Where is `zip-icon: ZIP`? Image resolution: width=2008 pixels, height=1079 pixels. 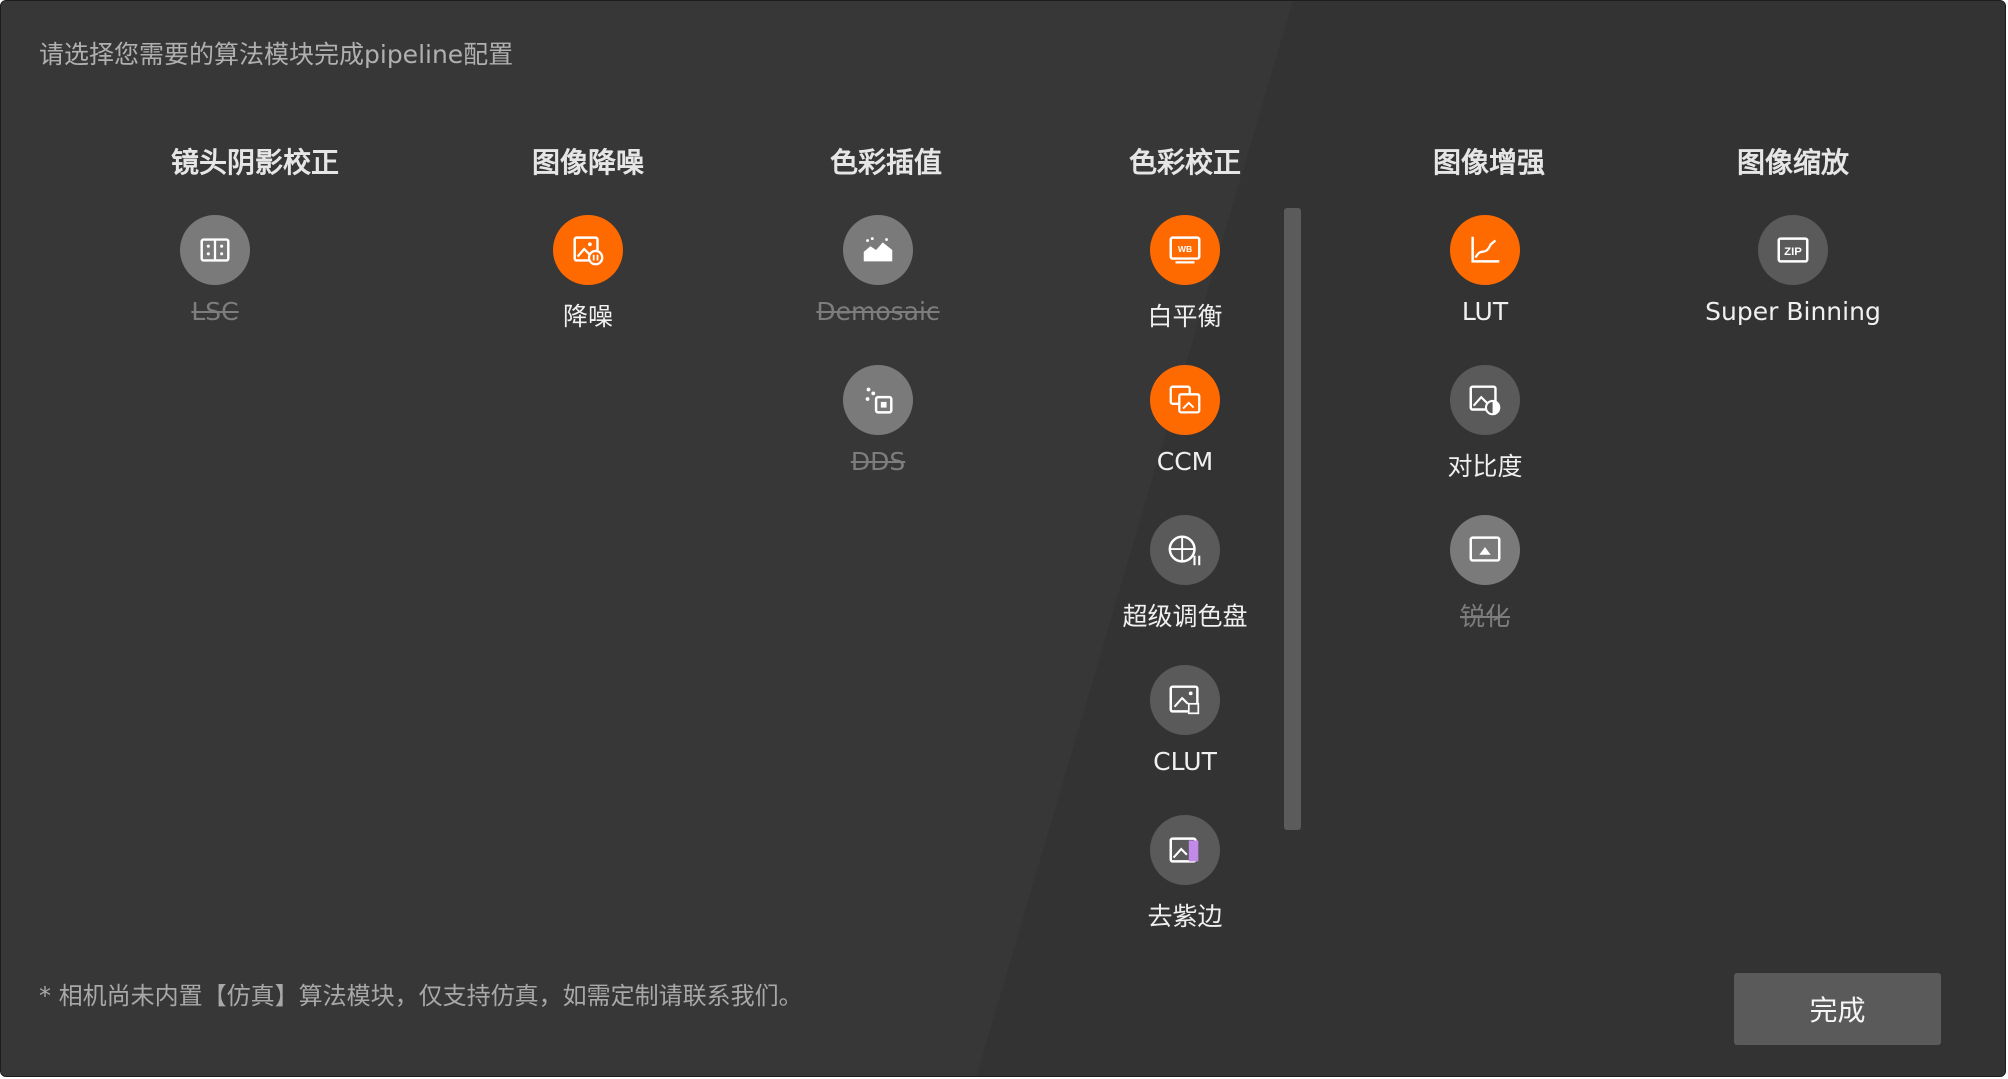 zip-icon: ZIP is located at coordinates (1793, 250).